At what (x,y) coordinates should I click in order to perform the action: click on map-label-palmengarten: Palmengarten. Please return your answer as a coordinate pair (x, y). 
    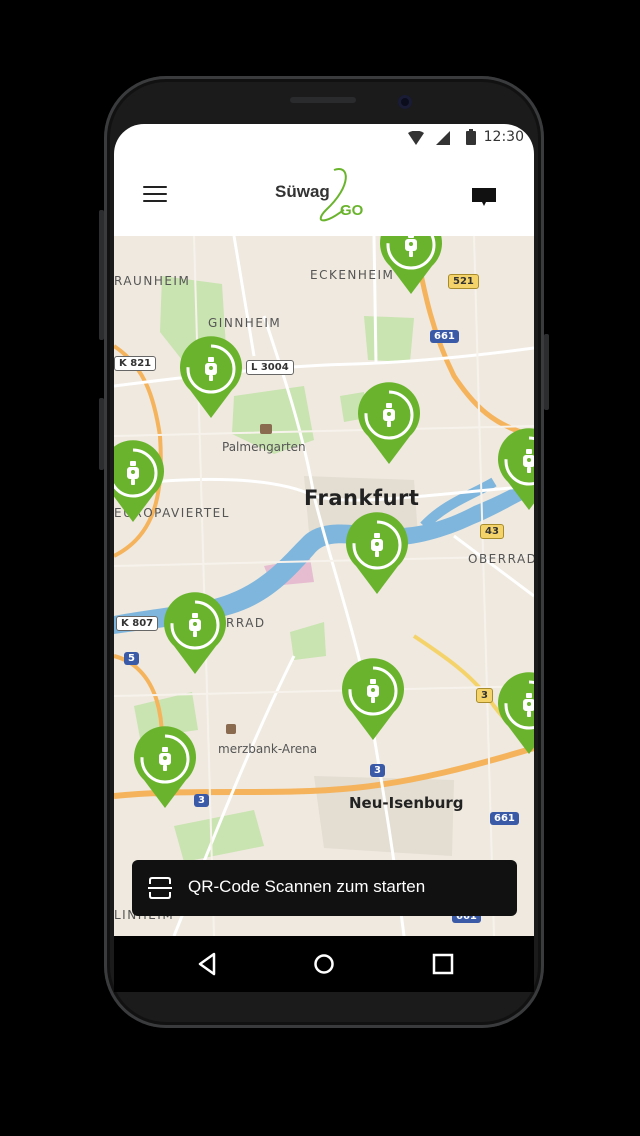
    Looking at the image, I should click on (264, 447).